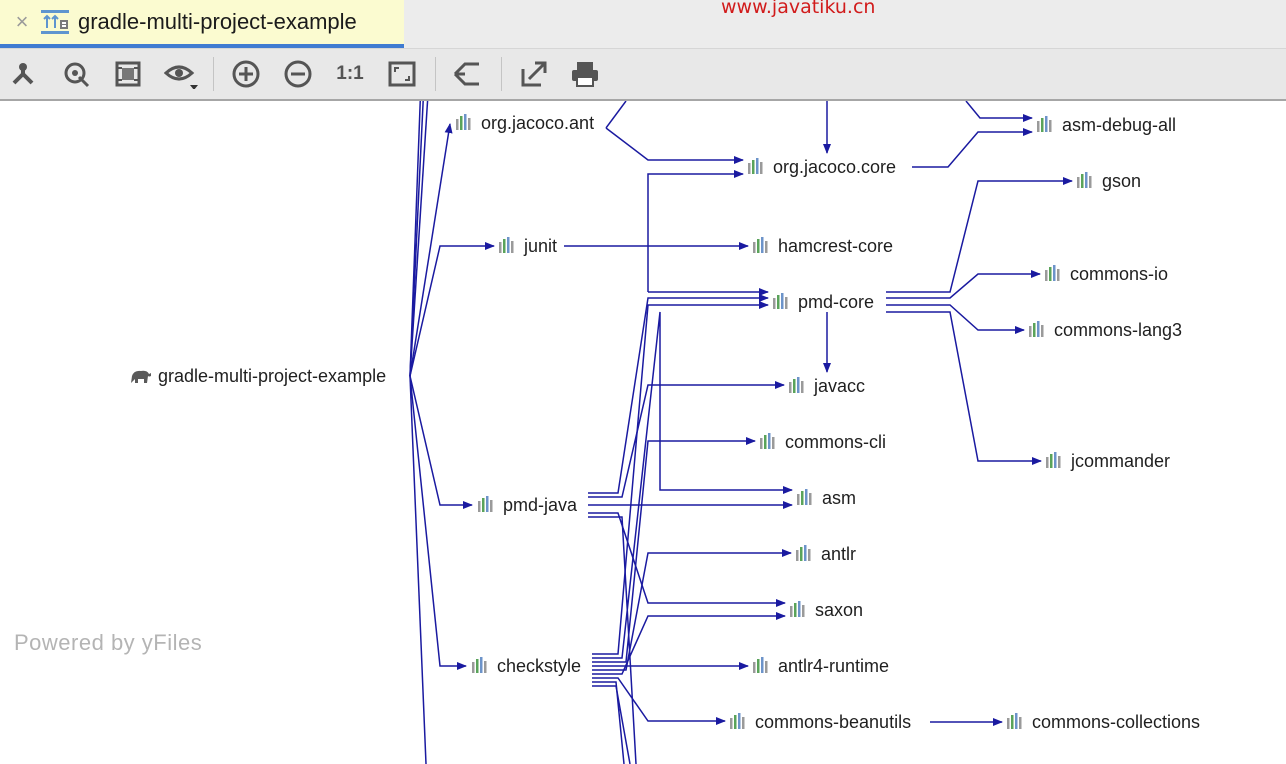 The height and width of the screenshot is (764, 1286). I want to click on print-icon, so click(585, 74).